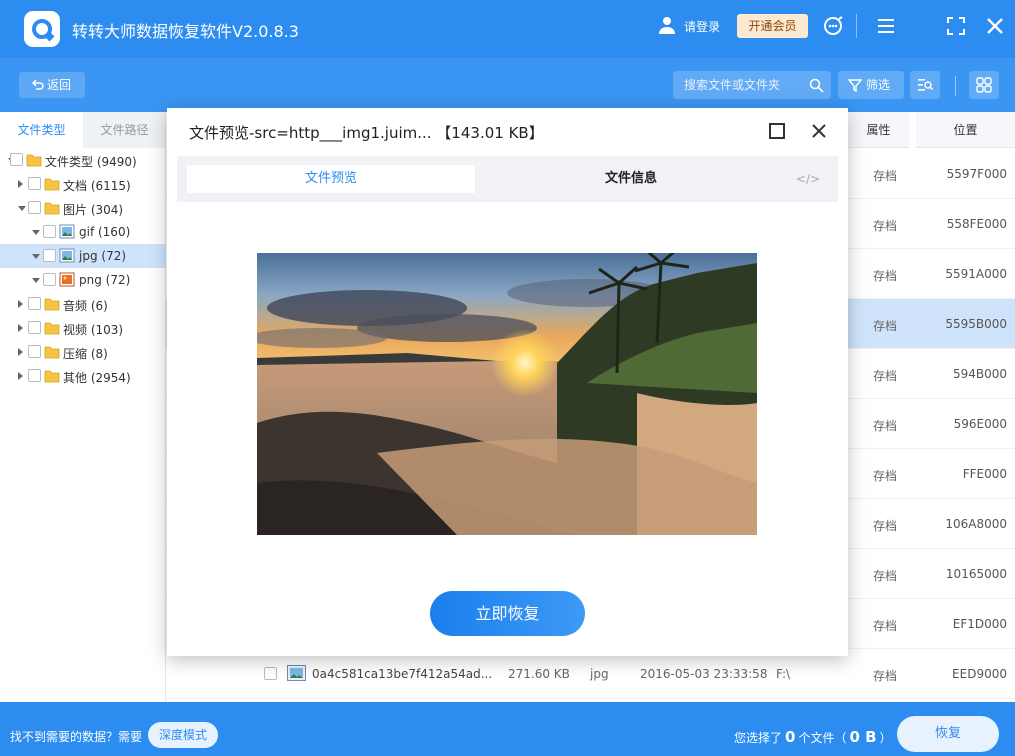 Image resolution: width=1015 pixels, height=756 pixels. Describe the element at coordinates (976, 574) in the screenshot. I see `file-pos: 10165000` at that location.